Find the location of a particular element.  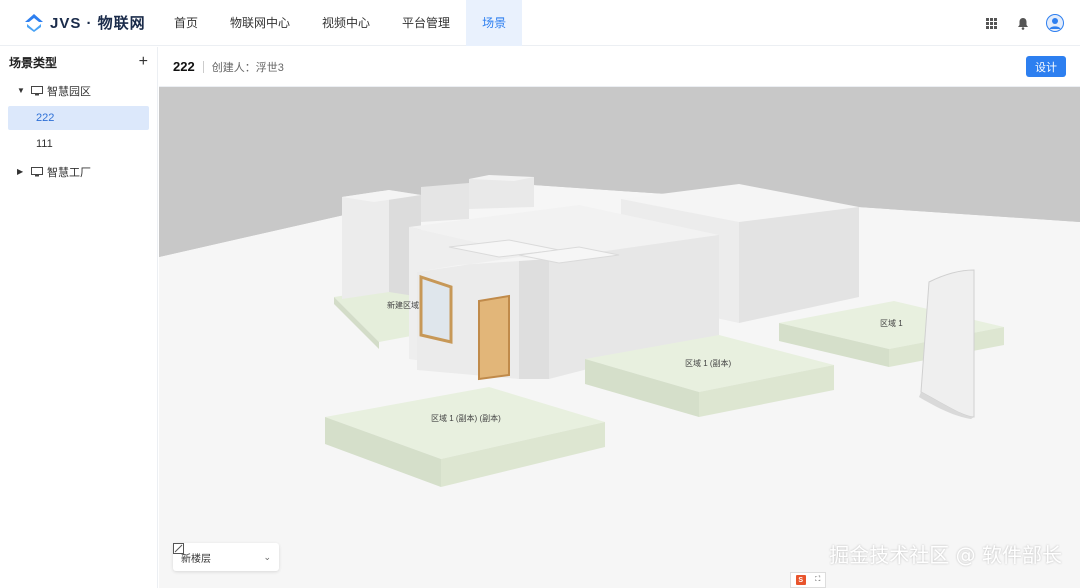

scene-header: 222 创建人：浮世3 设计 is located at coordinates (619, 67).